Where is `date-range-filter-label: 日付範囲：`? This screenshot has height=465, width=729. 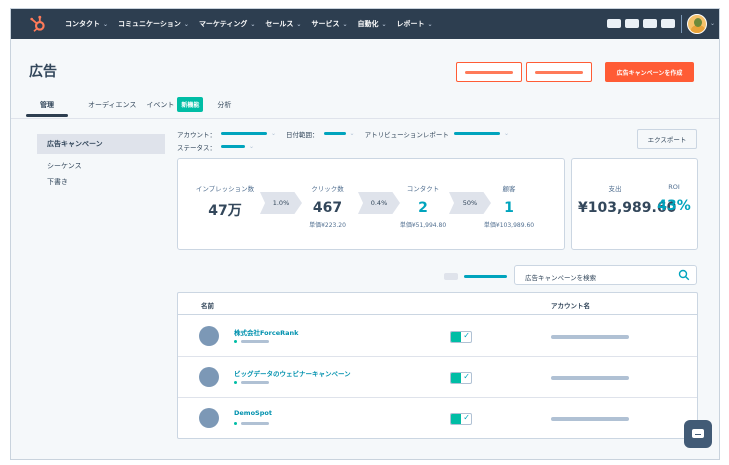
date-range-filter-label: 日付範囲： is located at coordinates (302, 134).